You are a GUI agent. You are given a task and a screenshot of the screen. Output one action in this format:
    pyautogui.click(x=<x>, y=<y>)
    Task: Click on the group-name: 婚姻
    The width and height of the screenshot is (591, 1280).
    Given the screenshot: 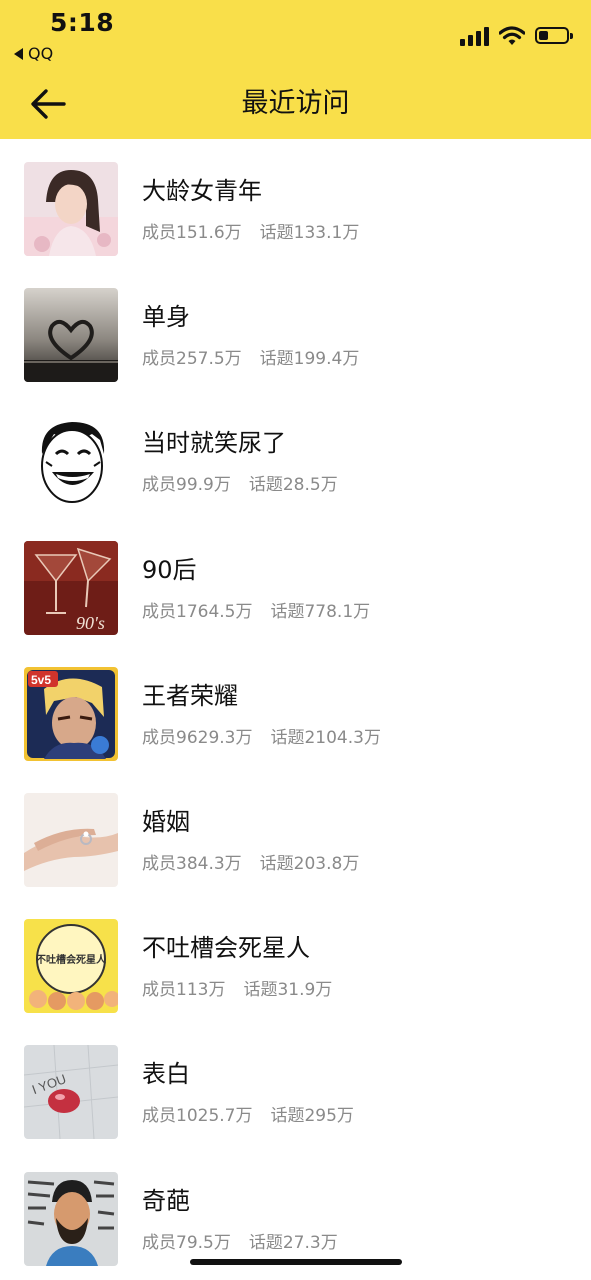 What is the action you would take?
    pyautogui.click(x=166, y=821)
    